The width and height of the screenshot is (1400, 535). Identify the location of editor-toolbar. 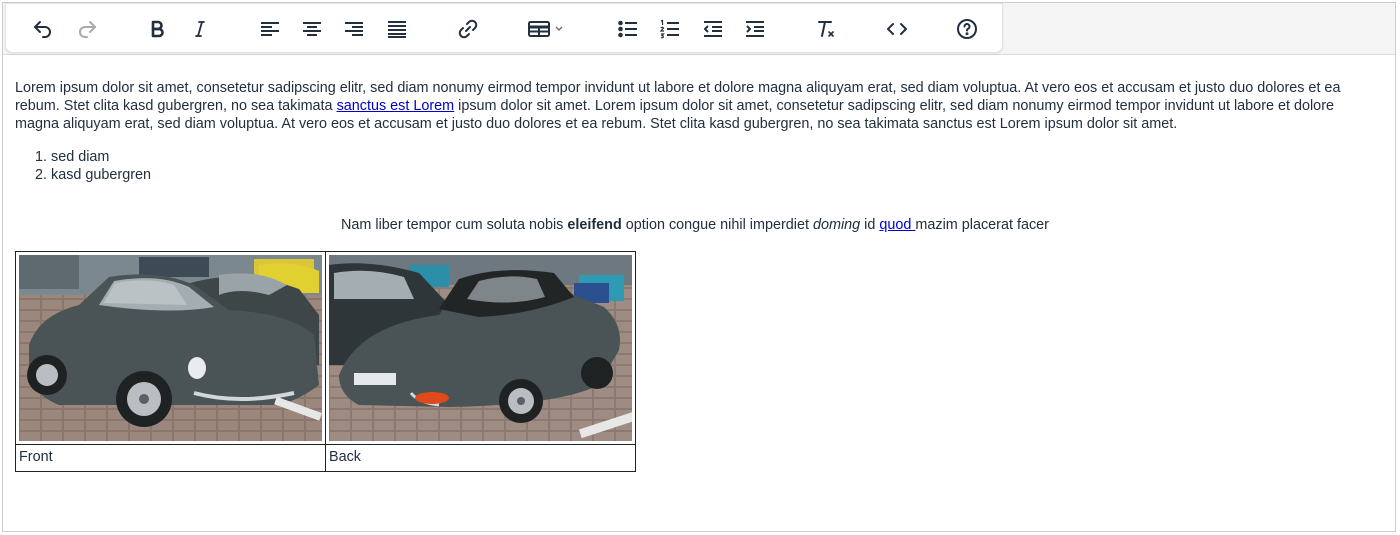
(504, 28).